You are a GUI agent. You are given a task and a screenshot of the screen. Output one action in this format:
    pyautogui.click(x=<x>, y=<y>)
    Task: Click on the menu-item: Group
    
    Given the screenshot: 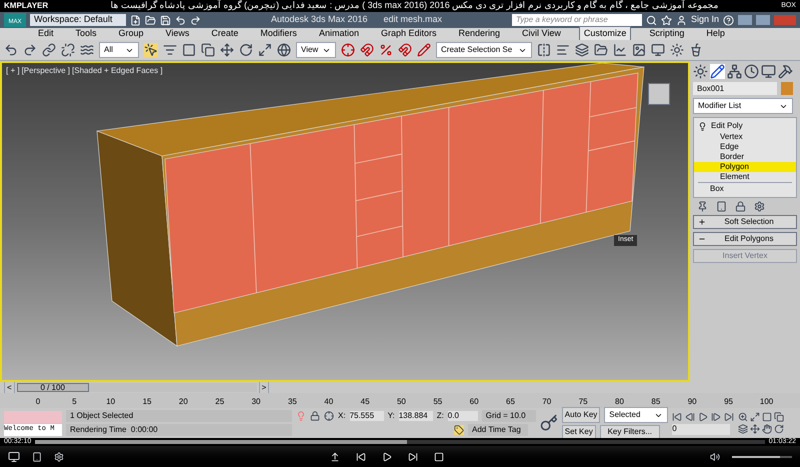 What is the action you would take?
    pyautogui.click(x=131, y=34)
    